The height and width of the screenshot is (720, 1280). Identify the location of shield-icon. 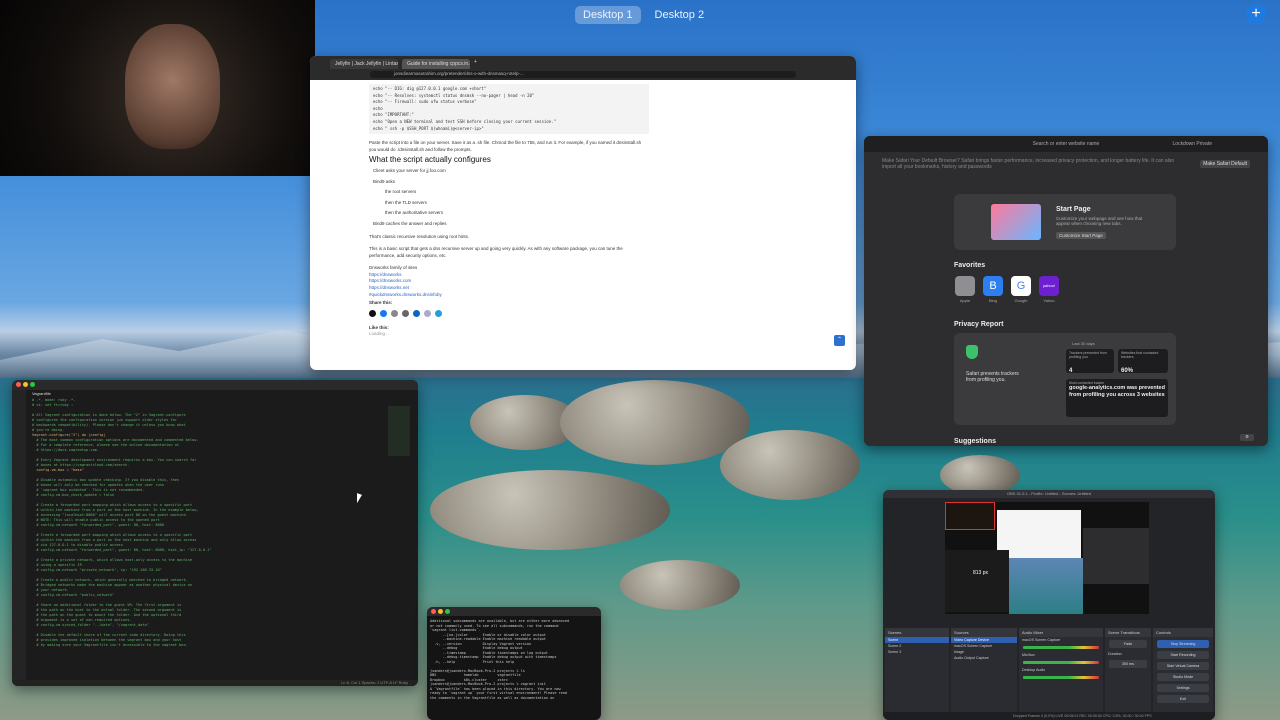
(972, 352).